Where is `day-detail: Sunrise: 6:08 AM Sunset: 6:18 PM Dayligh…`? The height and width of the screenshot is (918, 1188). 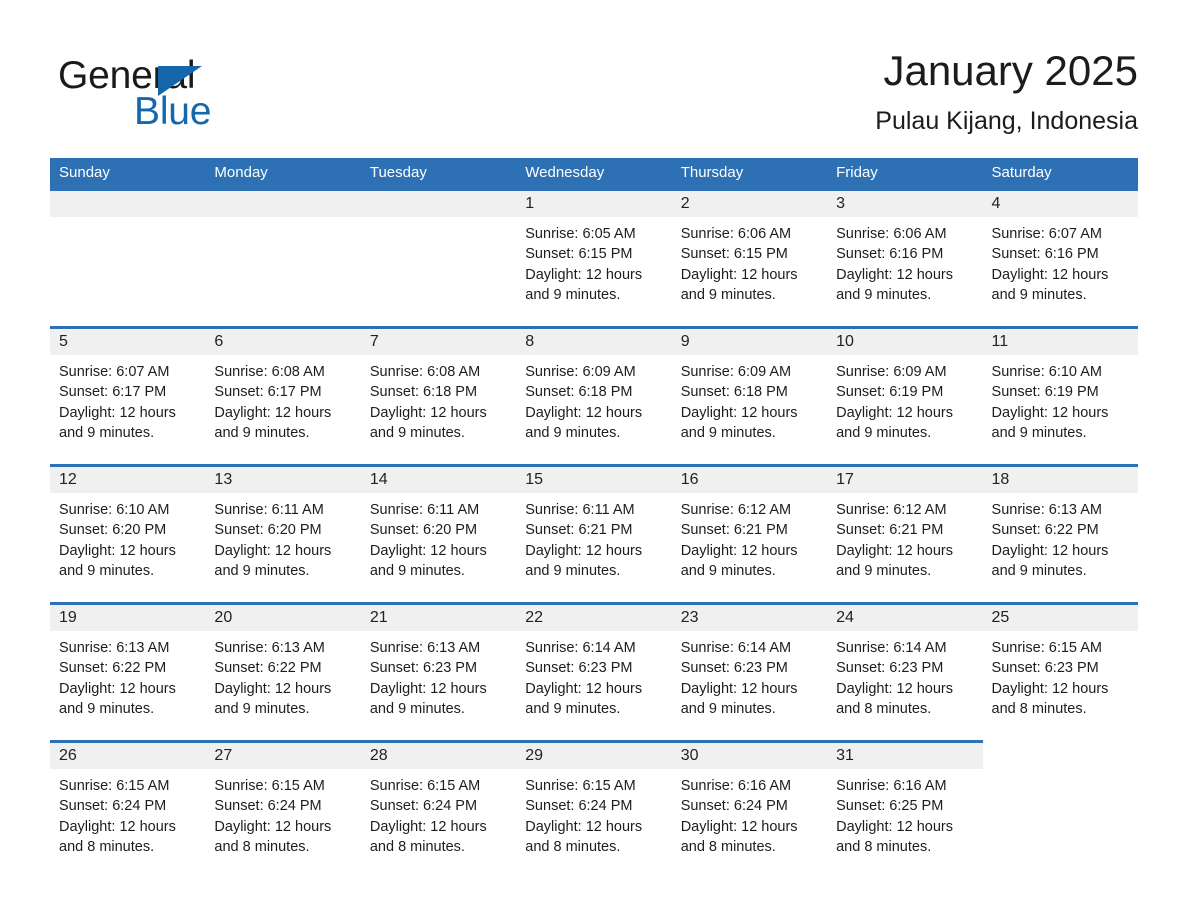 day-detail: Sunrise: 6:08 AM Sunset: 6:18 PM Dayligh… is located at coordinates (438, 409).